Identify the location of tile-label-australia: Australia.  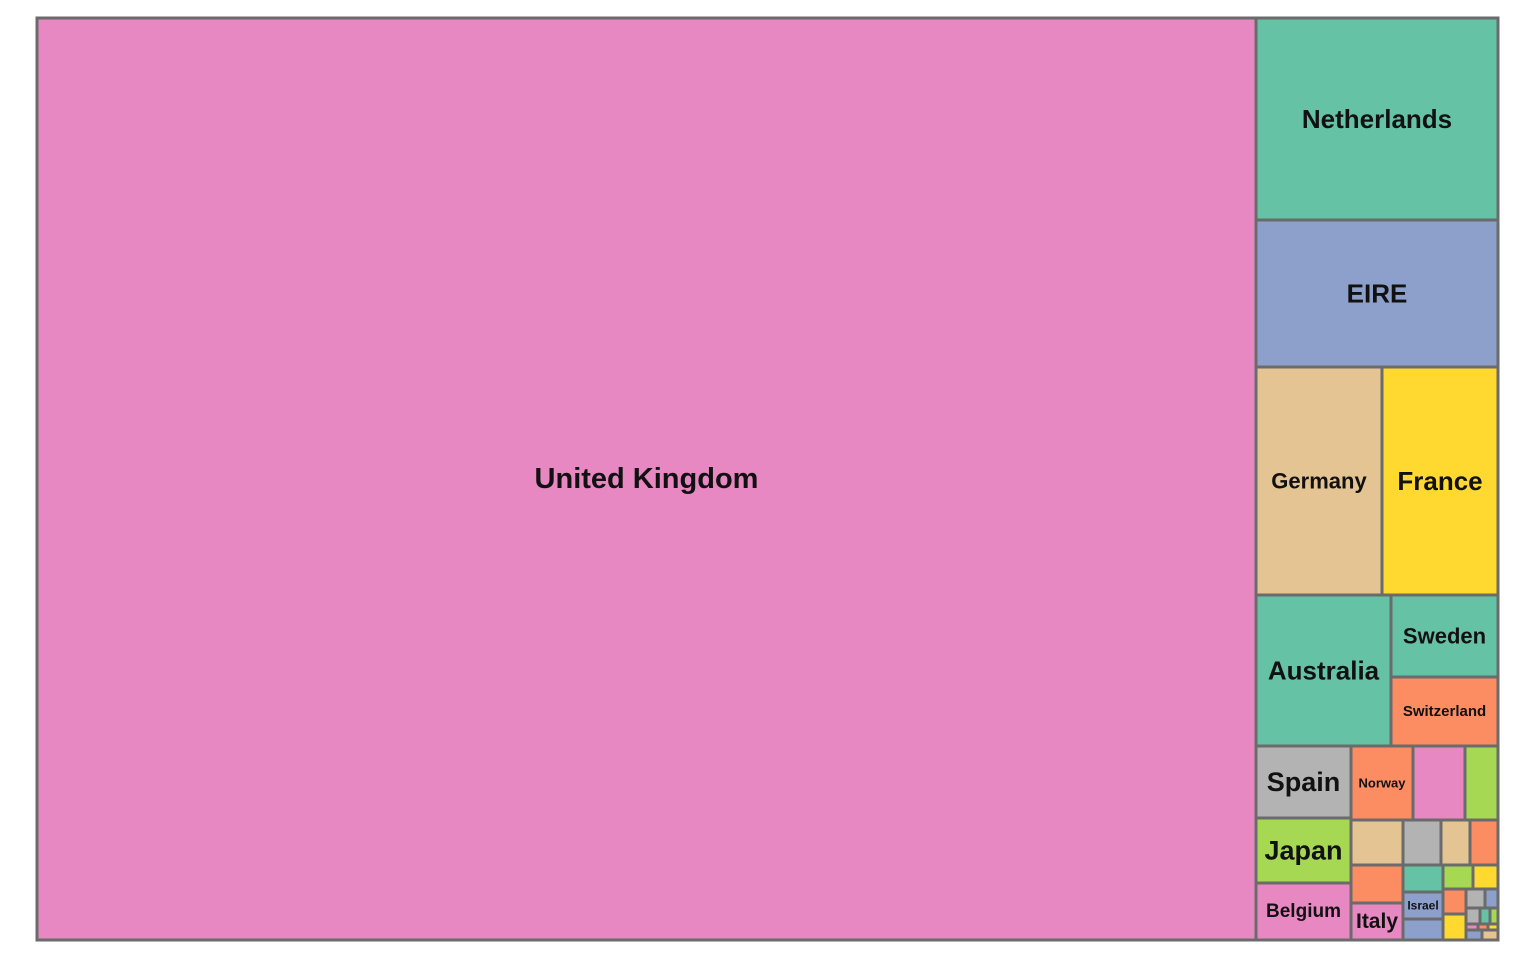
(1324, 671).